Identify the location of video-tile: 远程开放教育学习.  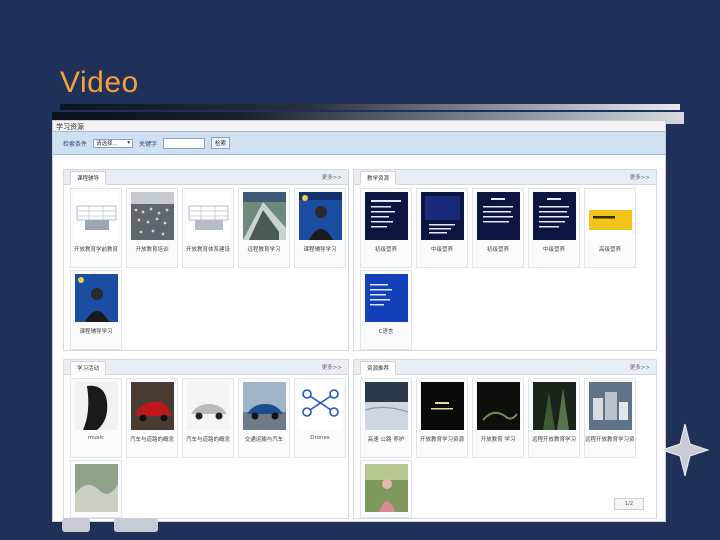
(554, 418).